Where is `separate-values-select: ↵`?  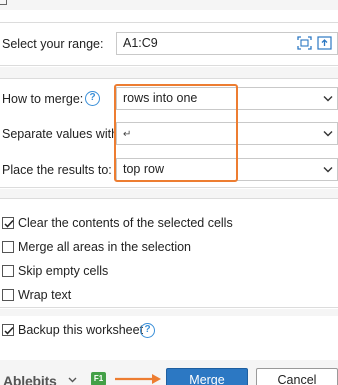 separate-values-select: ↵ is located at coordinates (227, 133).